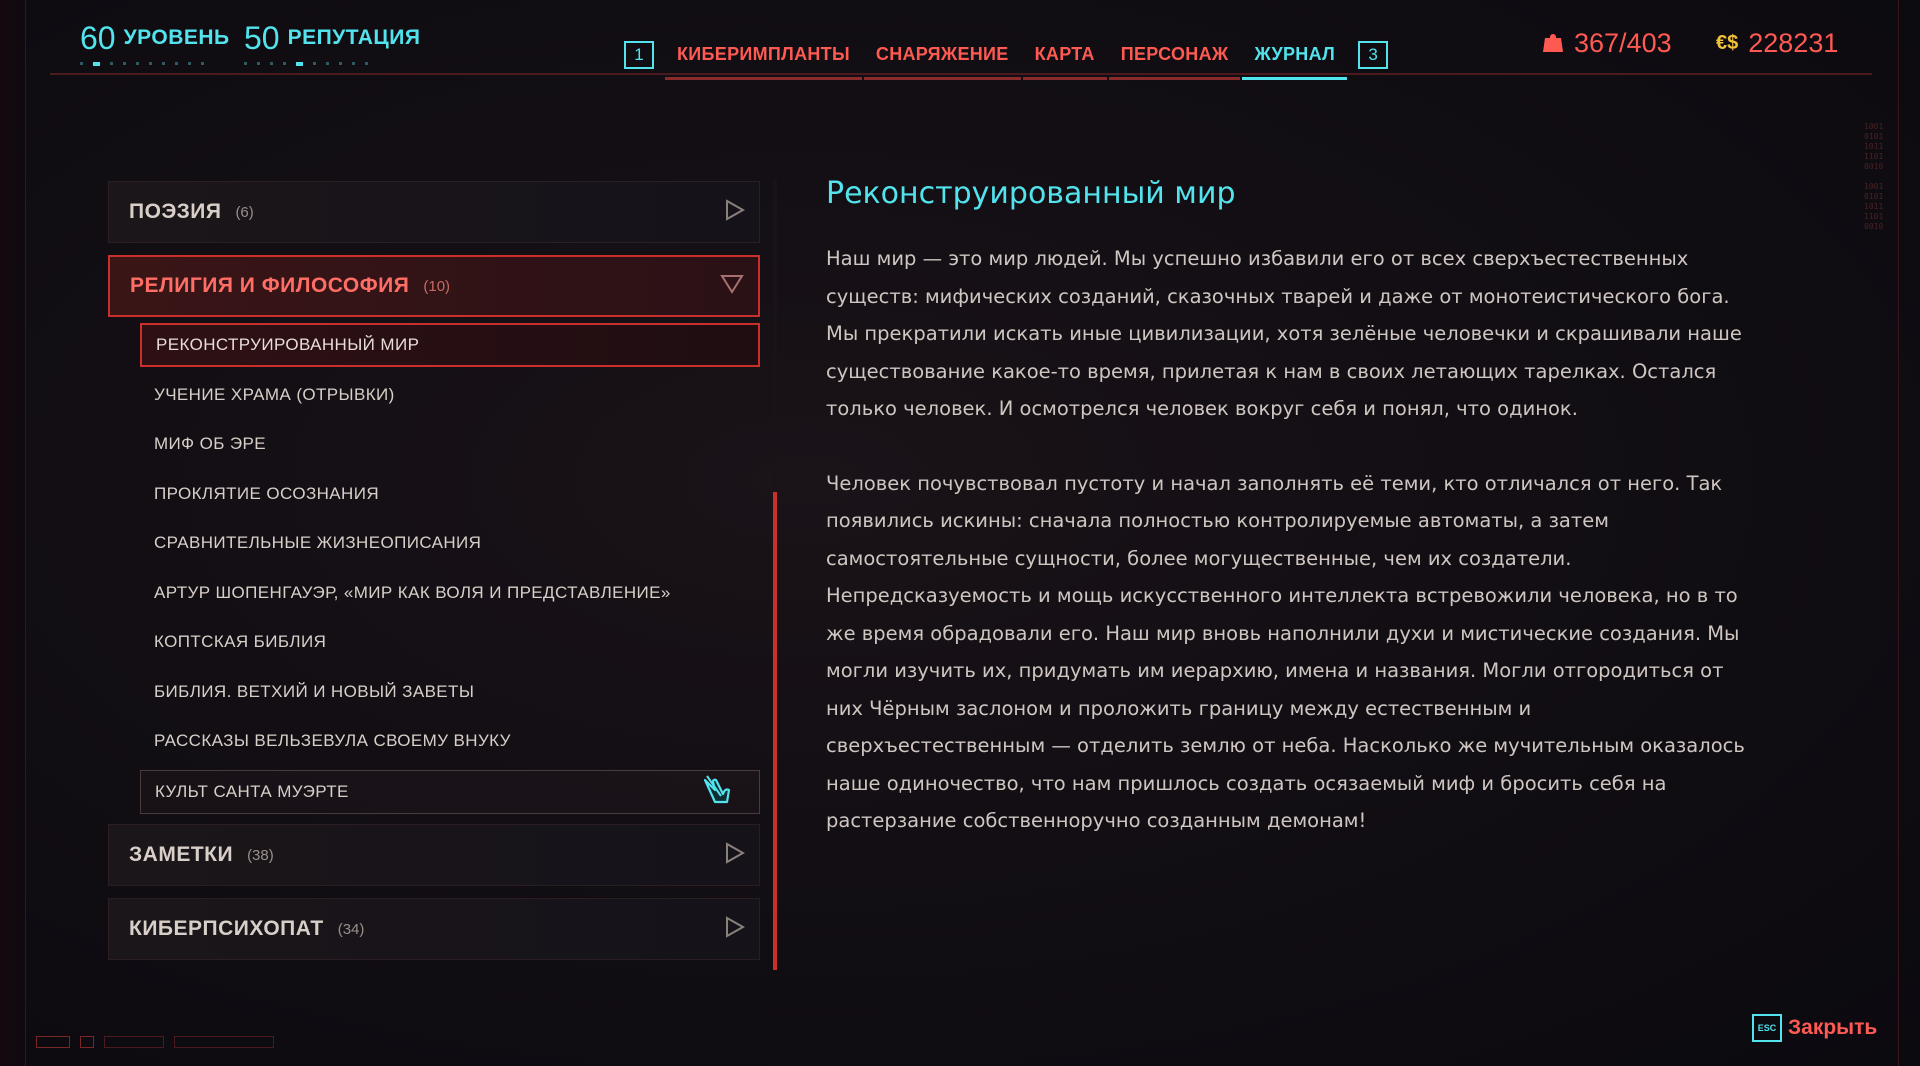 The image size is (1920, 1066). What do you see at coordinates (260, 855) in the screenshot?
I see `category-count: (38)` at bounding box center [260, 855].